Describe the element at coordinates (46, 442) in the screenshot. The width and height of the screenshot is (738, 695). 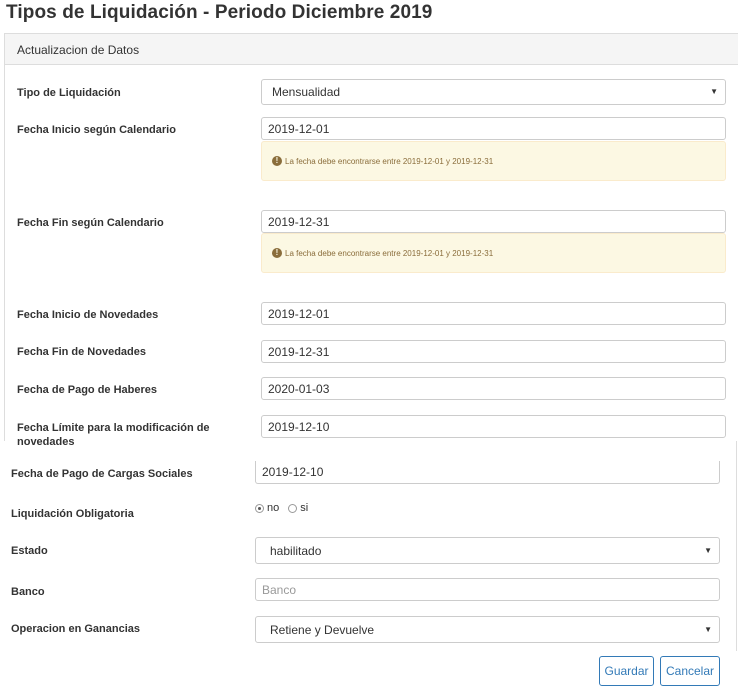
I see `fecha-limite-label-line2: novedades` at that location.